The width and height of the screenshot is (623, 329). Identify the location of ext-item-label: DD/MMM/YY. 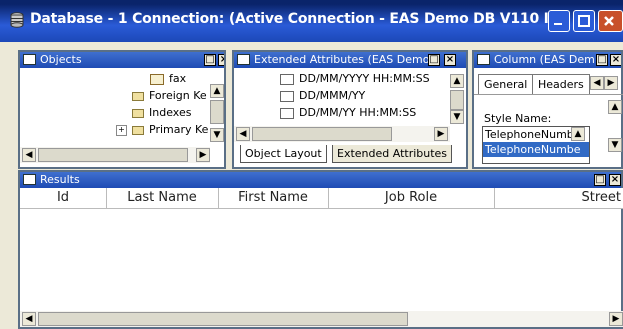
(332, 95).